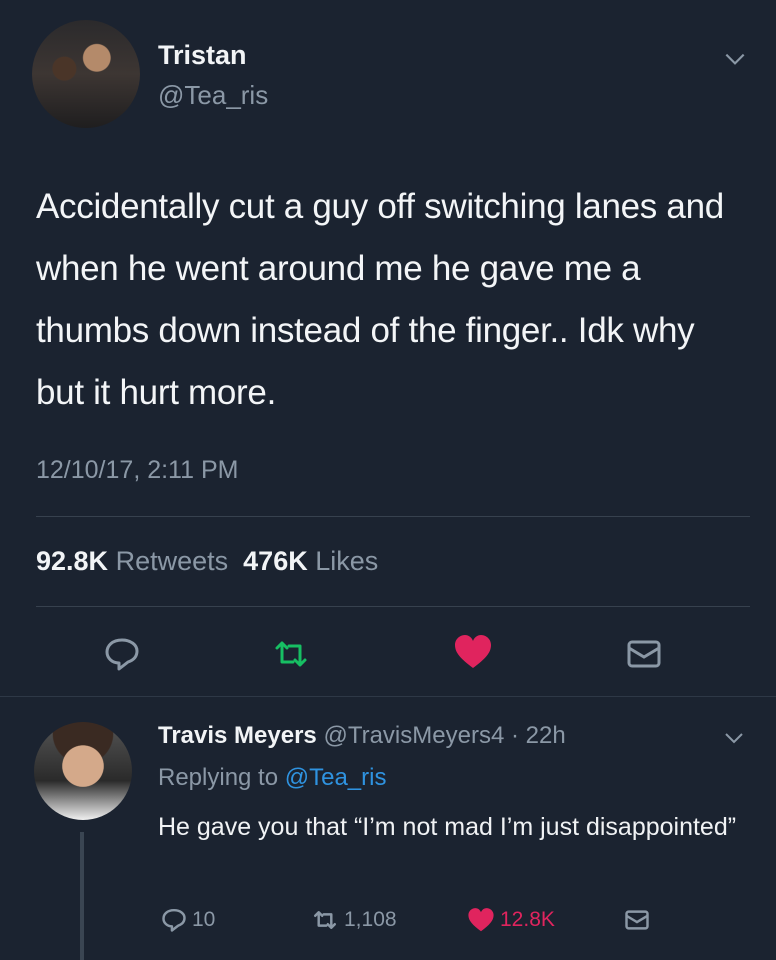 This screenshot has height=960, width=776. I want to click on like-count: 12.8K, so click(527, 919).